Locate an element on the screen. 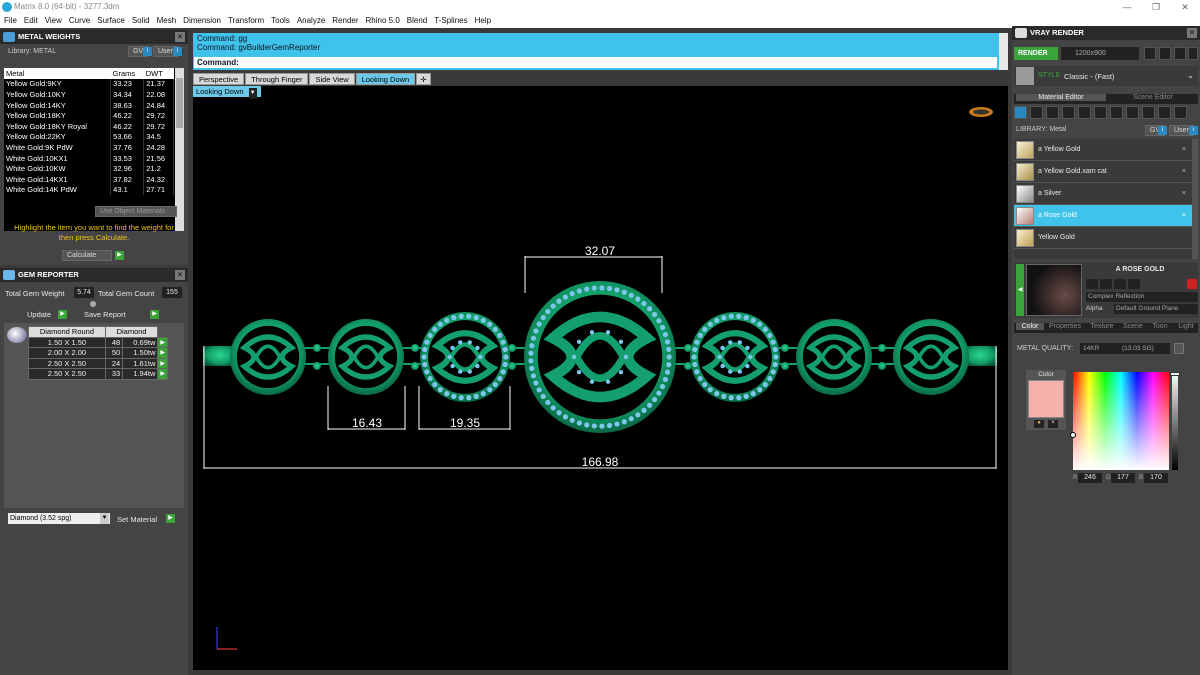 This screenshot has width=1200, height=675. table-row: White Gold:10KX1 33.53 21.56 is located at coordinates (89, 158).